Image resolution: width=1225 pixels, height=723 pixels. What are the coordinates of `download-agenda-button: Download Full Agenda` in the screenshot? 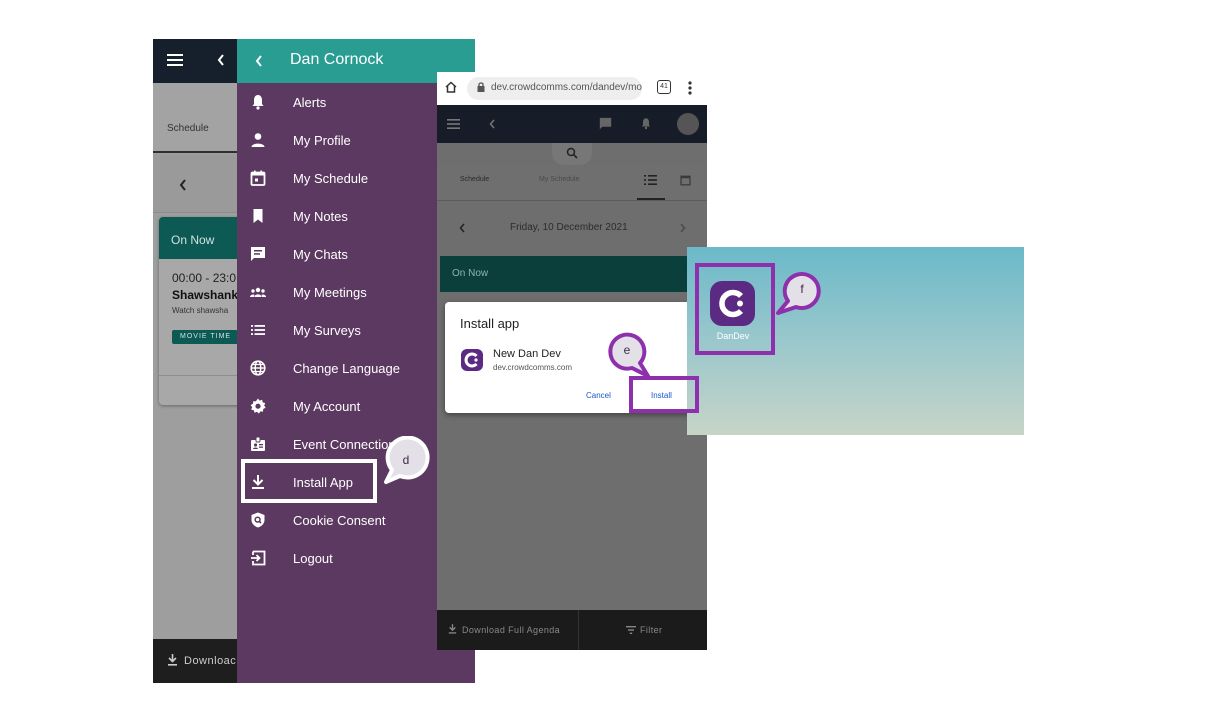 It's located at (507, 630).